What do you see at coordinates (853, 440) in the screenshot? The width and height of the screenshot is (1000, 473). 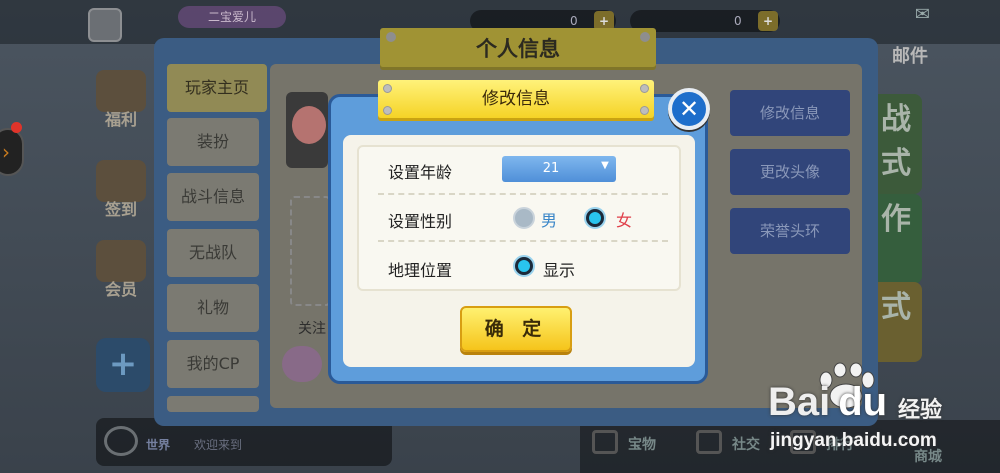 I see `watermark-url: jingyan.baidu.com` at bounding box center [853, 440].